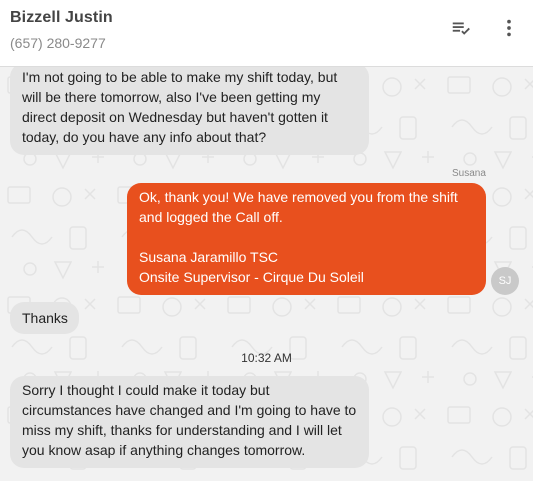 Image resolution: width=533 pixels, height=481 pixels. I want to click on more-options-button, so click(509, 28).